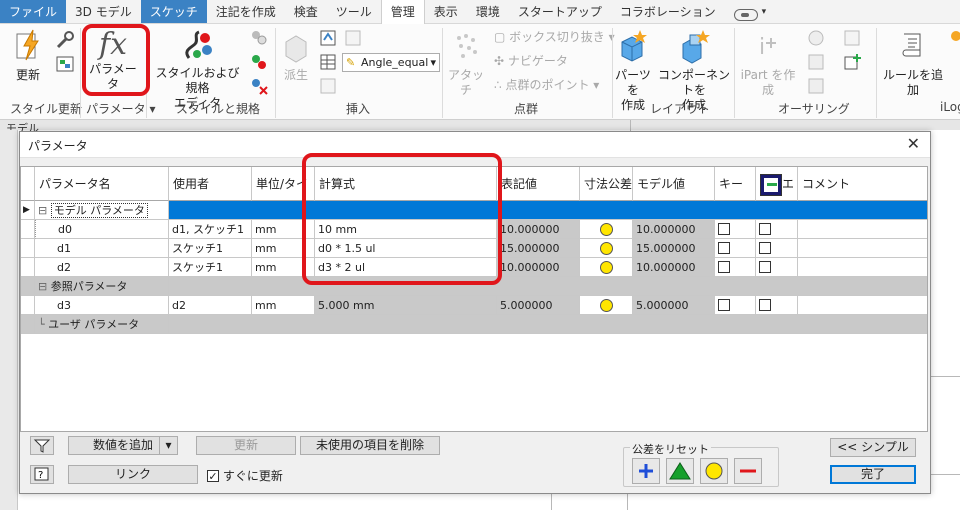 The image size is (960, 510). I want to click on row-indicator-icon: ▶, so click(28, 210).